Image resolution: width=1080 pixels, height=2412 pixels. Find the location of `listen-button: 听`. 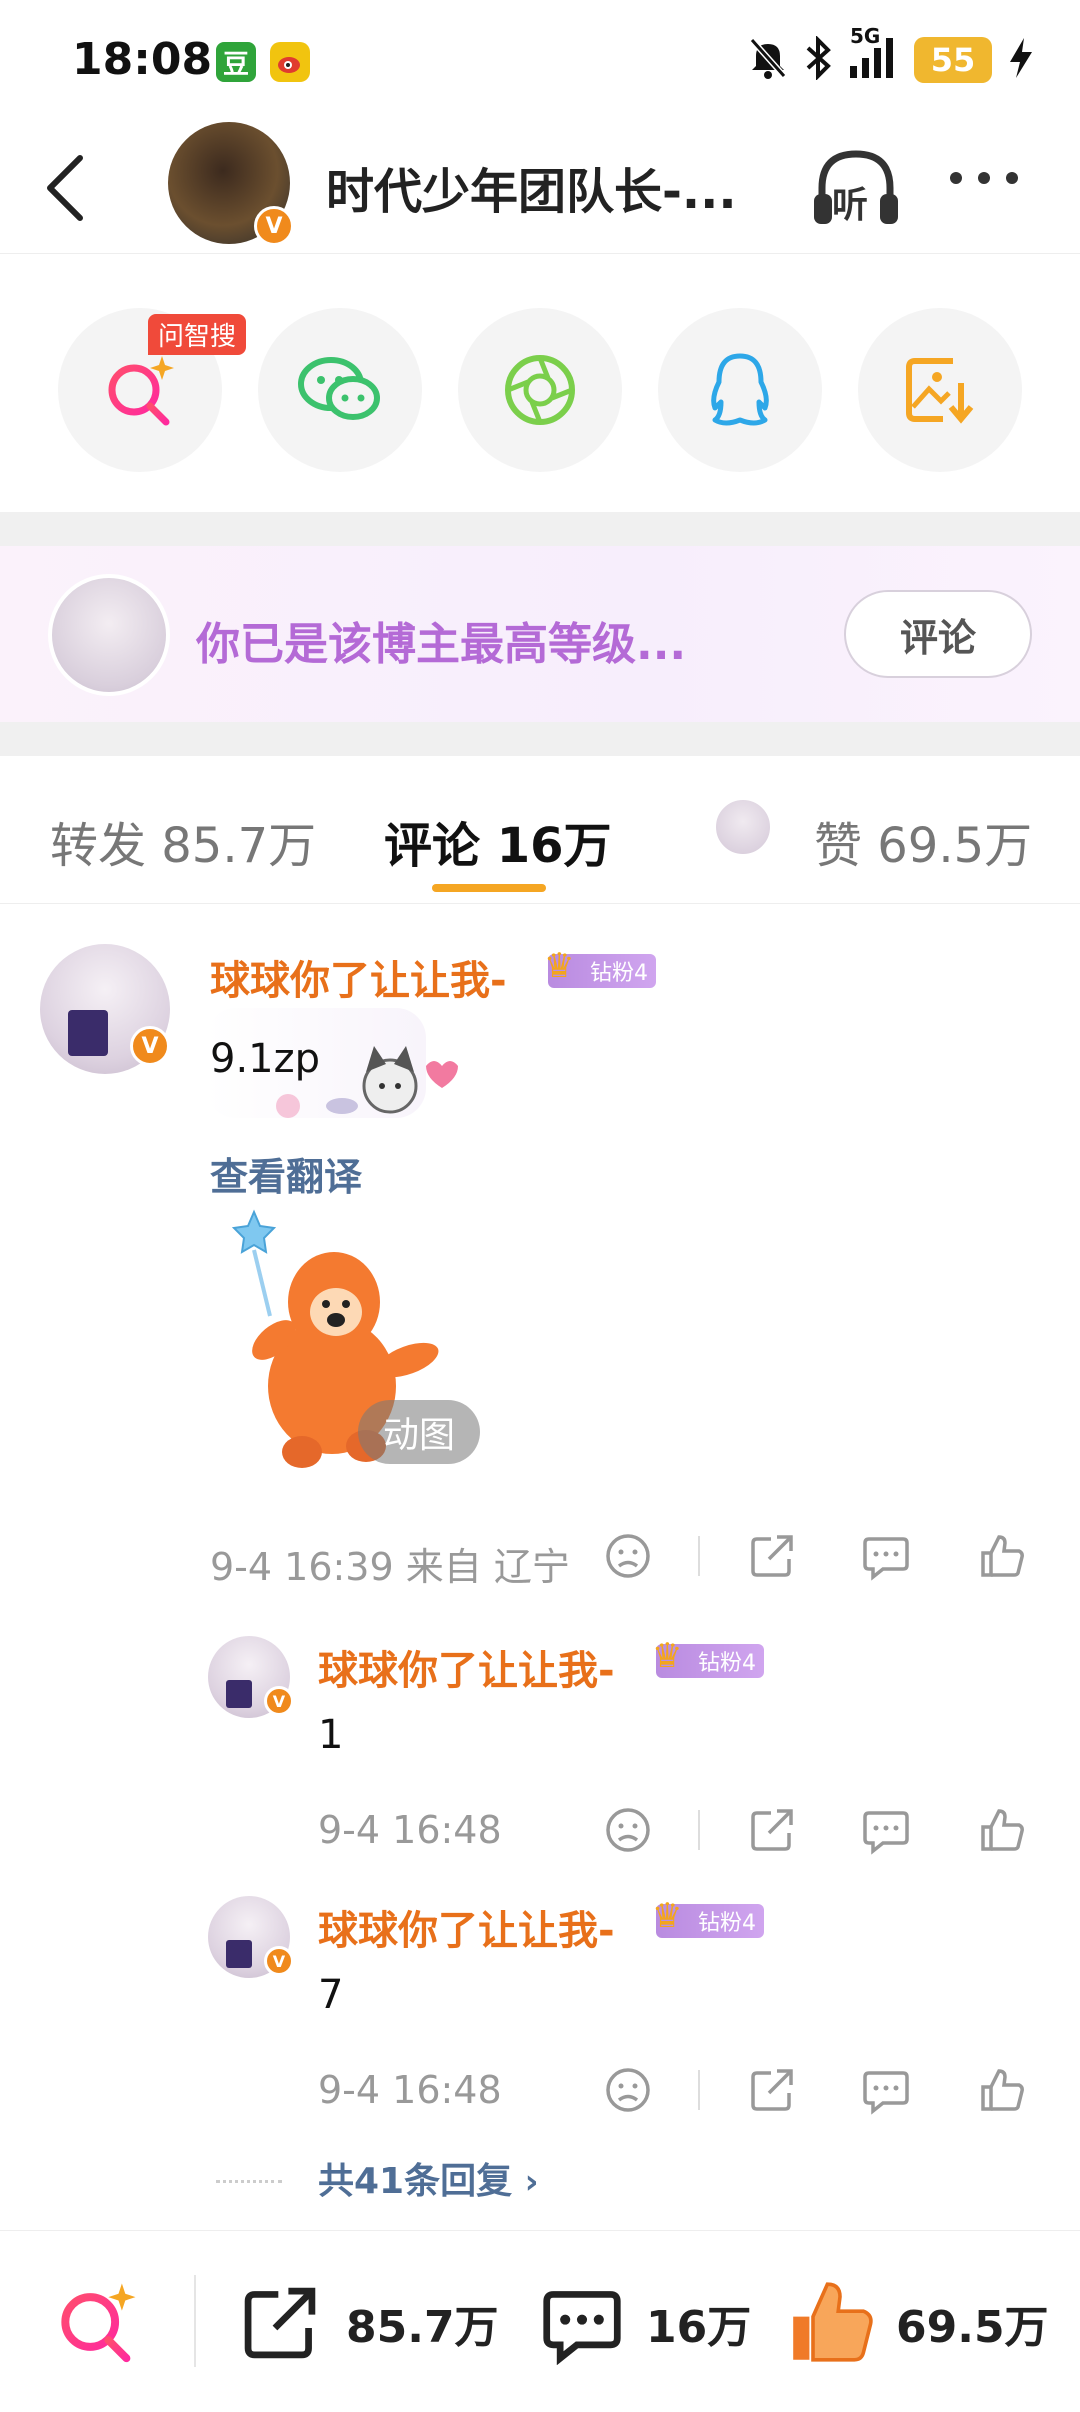

listen-button: 听 is located at coordinates (856, 189).